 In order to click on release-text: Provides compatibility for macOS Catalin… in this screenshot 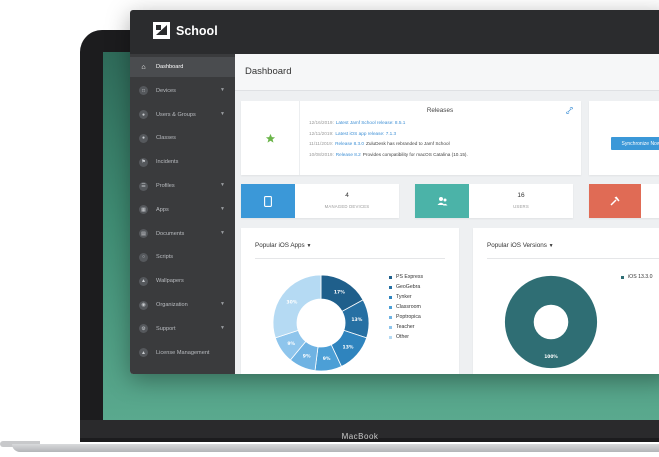, I will do `click(415, 154)`.